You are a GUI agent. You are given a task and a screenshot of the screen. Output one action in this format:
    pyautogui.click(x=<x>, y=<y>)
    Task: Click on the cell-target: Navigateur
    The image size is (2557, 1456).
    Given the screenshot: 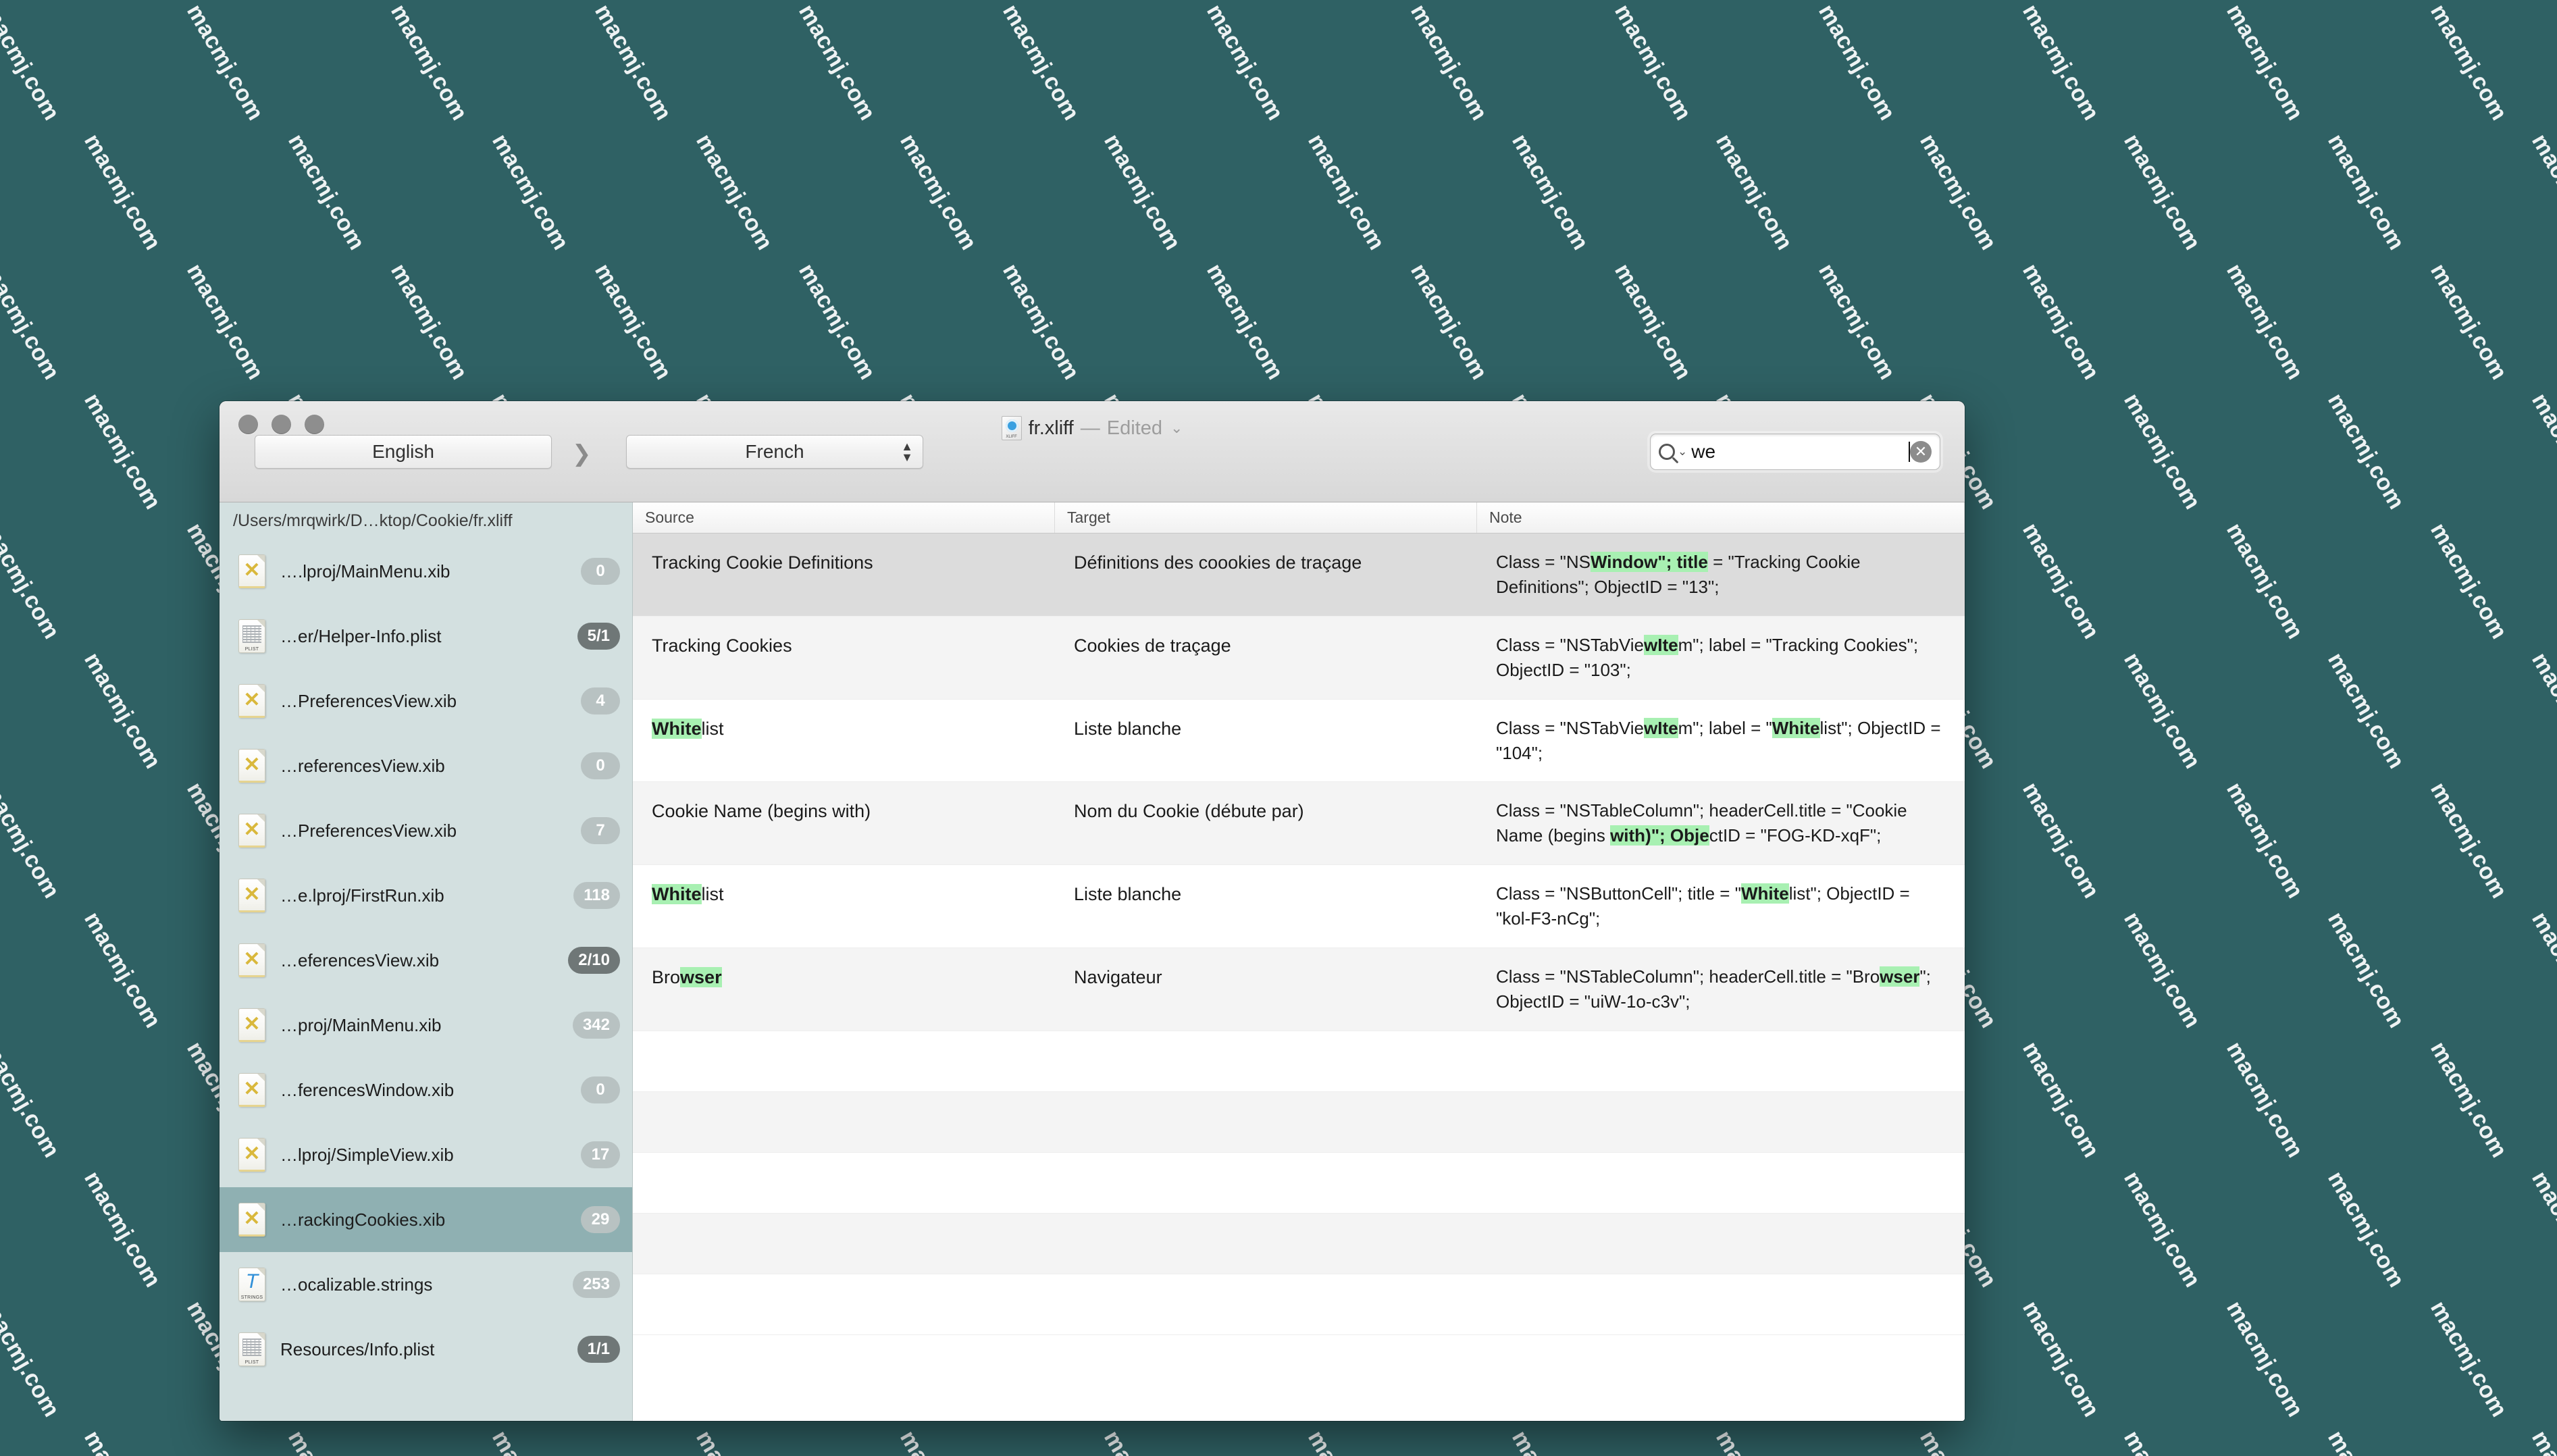 What is the action you would take?
    pyautogui.click(x=1266, y=989)
    